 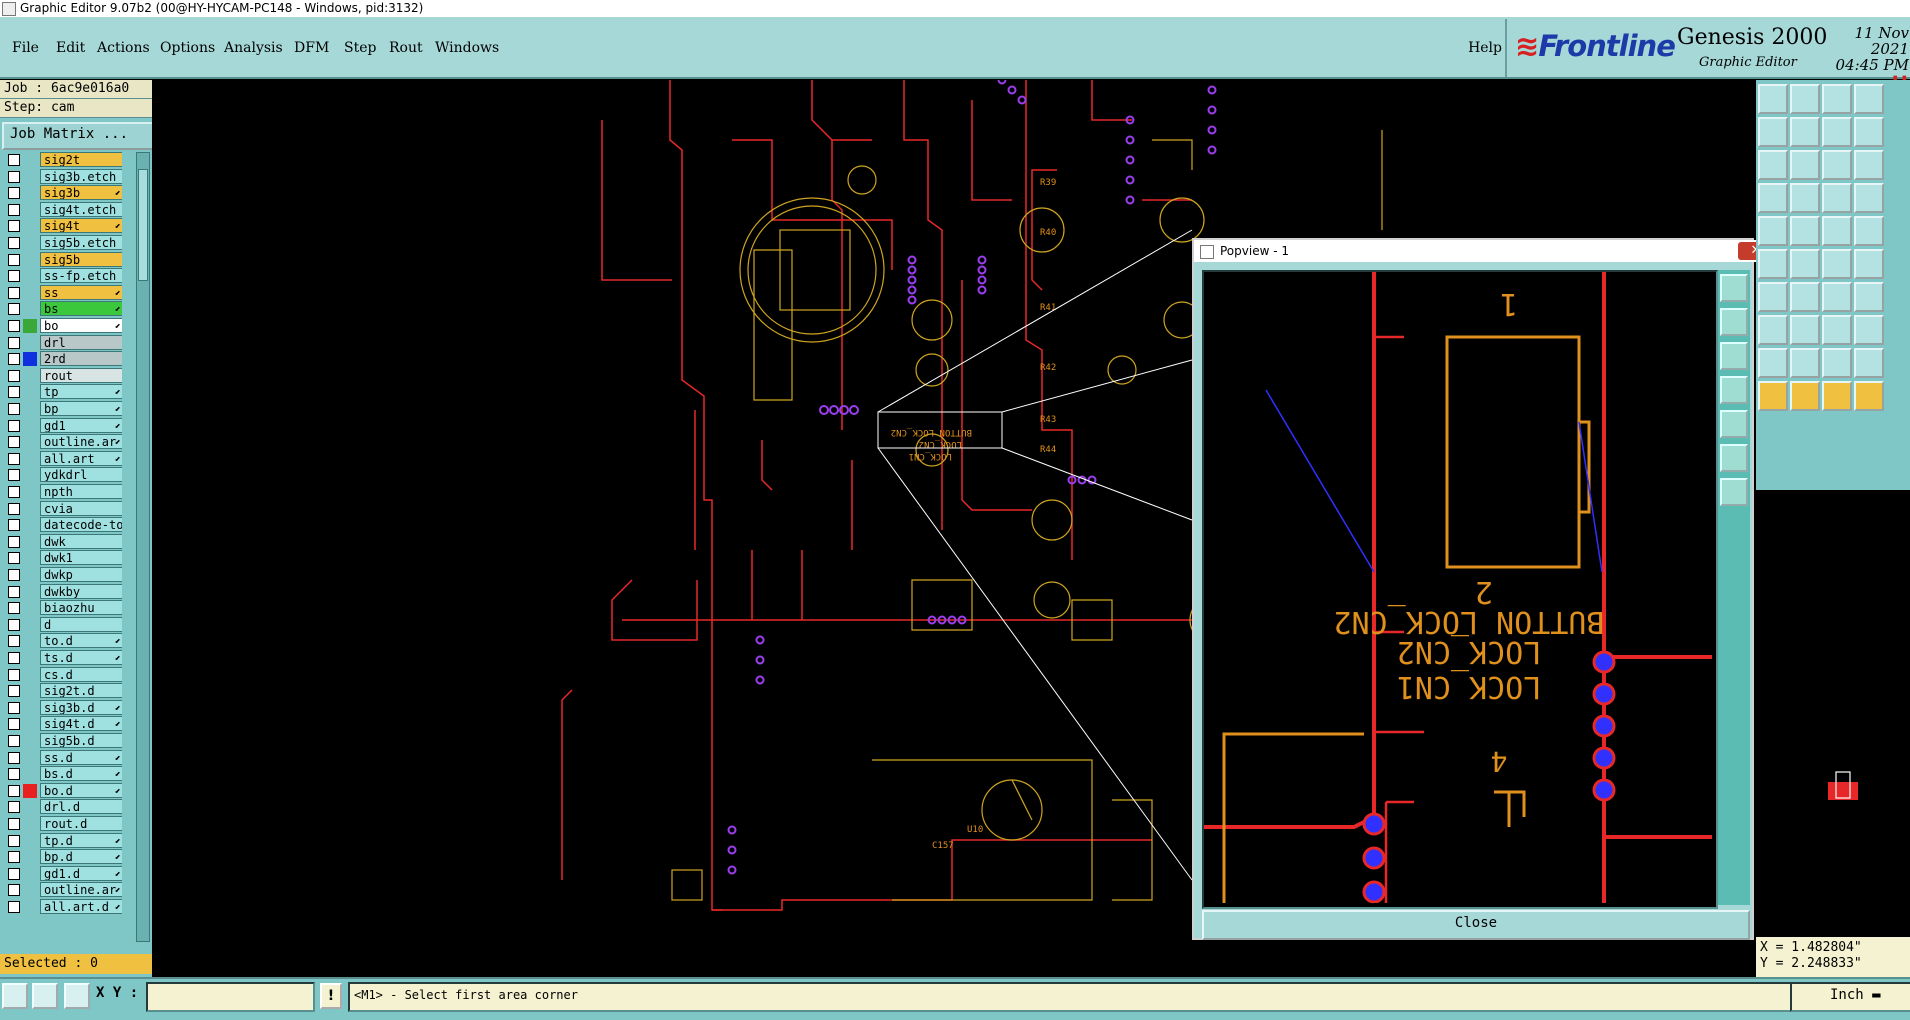 I want to click on layer-row: outline.ar ⬋, so click(x=63, y=442).